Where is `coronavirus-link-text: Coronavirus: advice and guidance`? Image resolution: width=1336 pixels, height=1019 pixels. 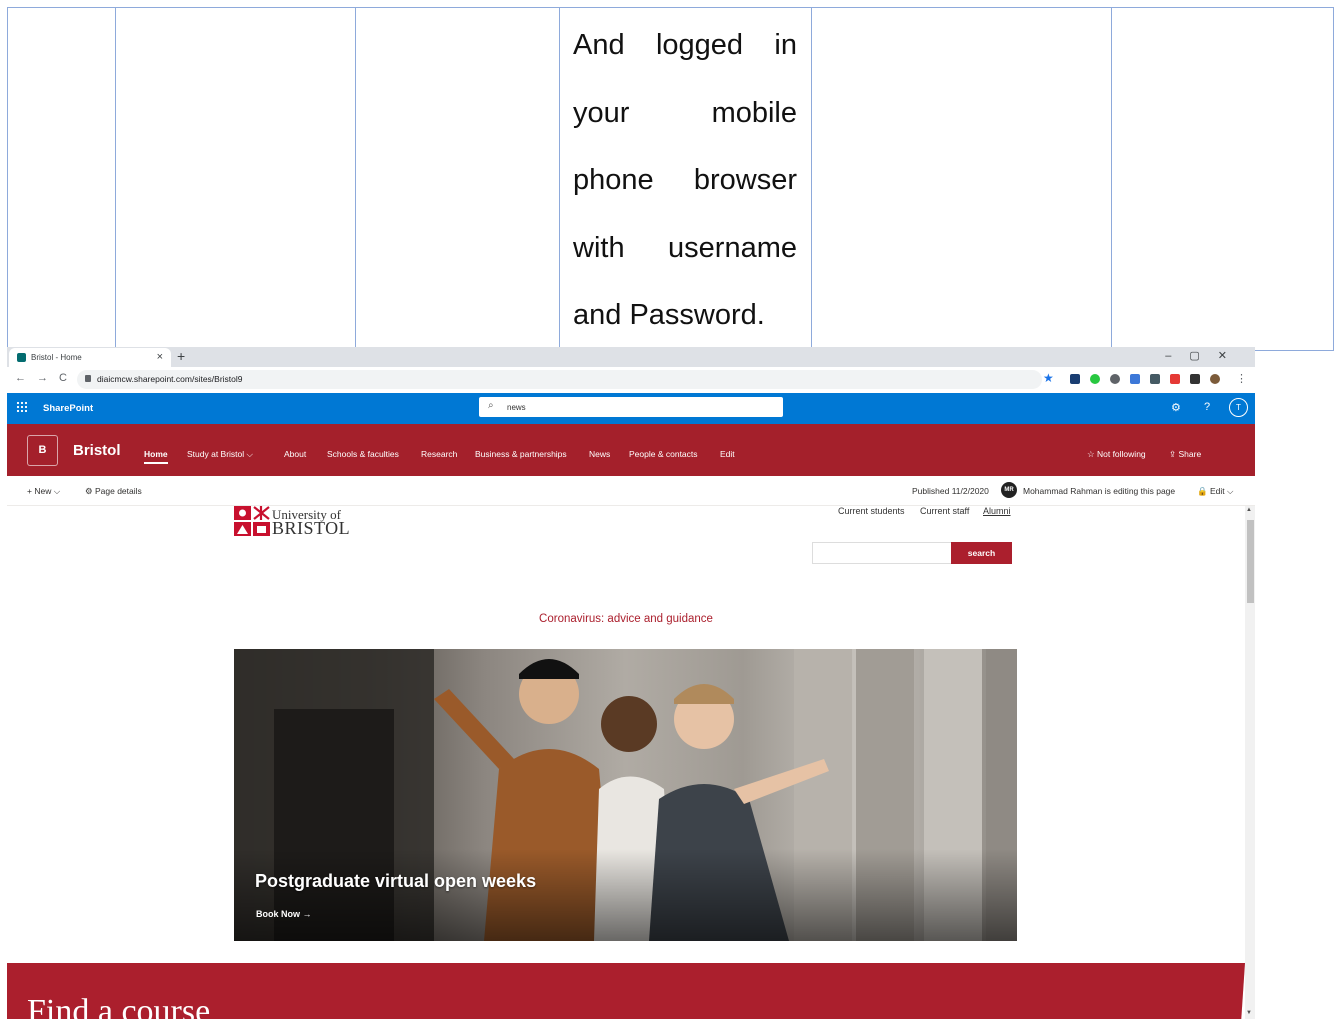 coronavirus-link-text: Coronavirus: advice and guidance is located at coordinates (626, 619).